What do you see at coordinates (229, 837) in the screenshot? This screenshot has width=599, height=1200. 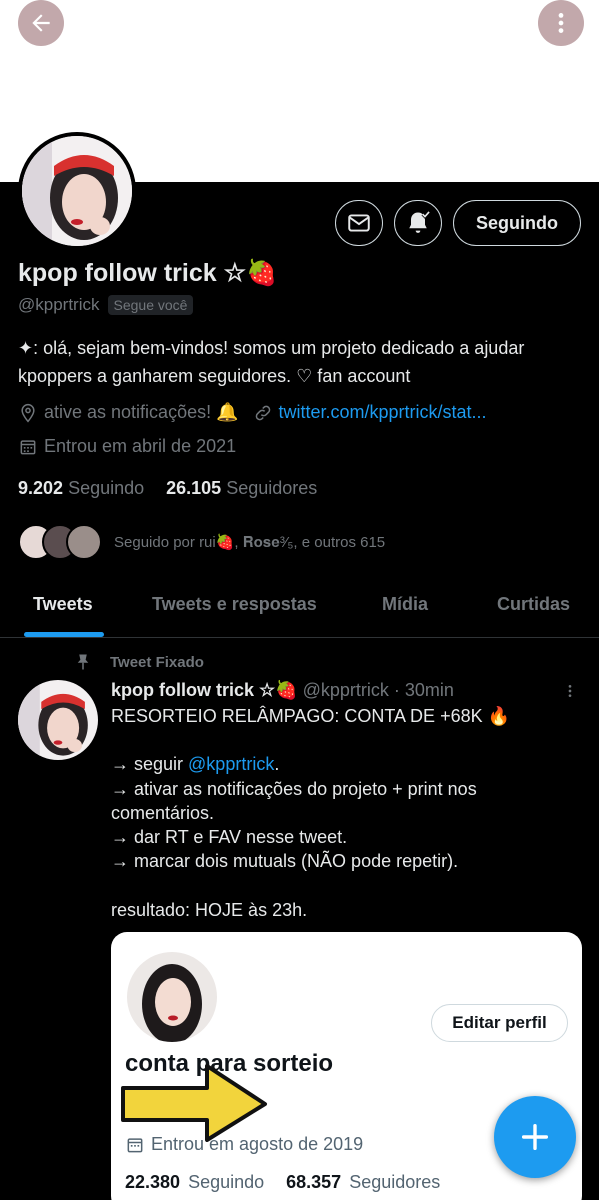 I see `tweet-line: → dar RT e FAV nesse tweet.` at bounding box center [229, 837].